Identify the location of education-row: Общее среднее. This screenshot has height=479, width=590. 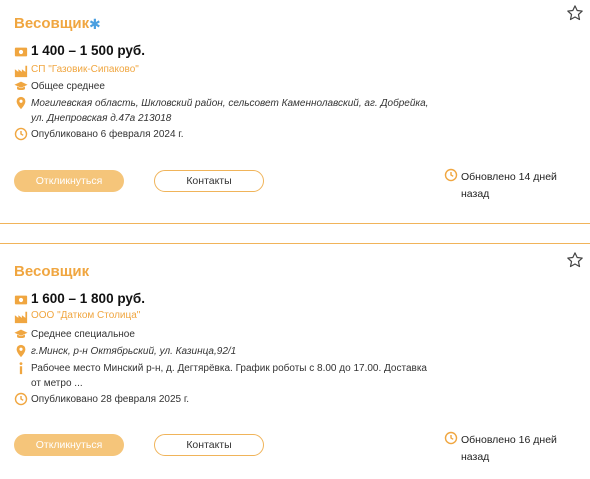
(59, 86).